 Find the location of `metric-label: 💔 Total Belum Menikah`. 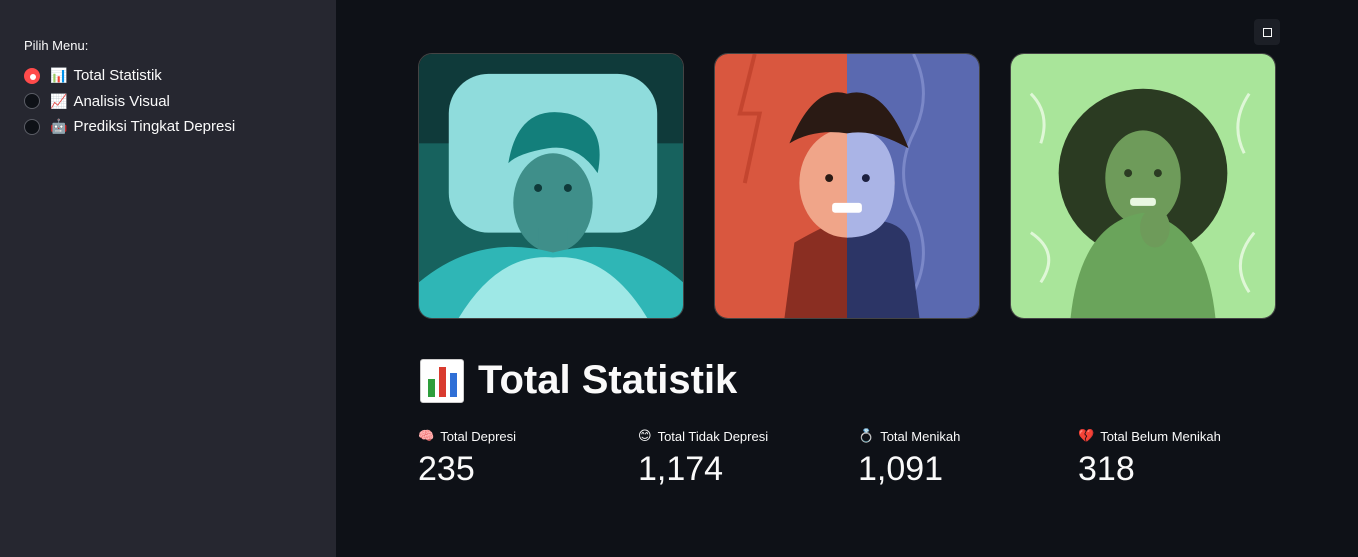

metric-label: 💔 Total Belum Menikah is located at coordinates (1149, 436).